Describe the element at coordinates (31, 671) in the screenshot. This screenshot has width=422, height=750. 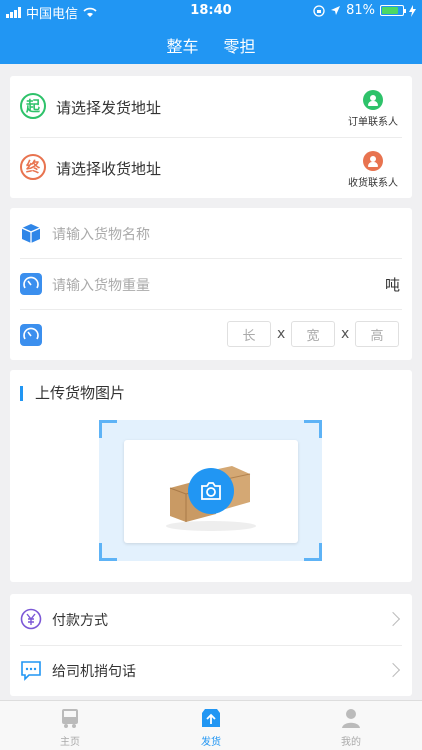
I see `message-bubble-icon` at that location.